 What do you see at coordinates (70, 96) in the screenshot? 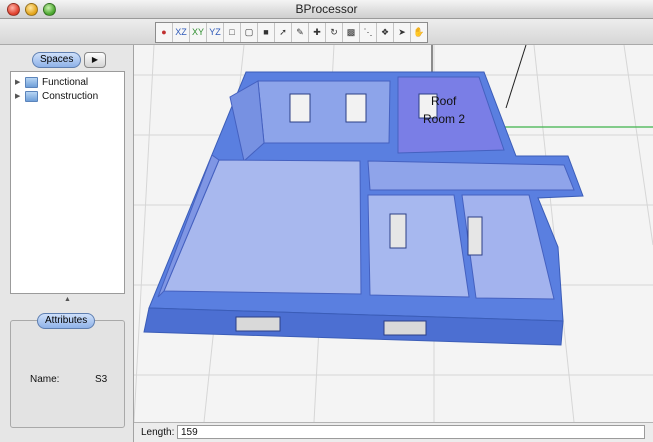
I see `tree-label: Construction` at bounding box center [70, 96].